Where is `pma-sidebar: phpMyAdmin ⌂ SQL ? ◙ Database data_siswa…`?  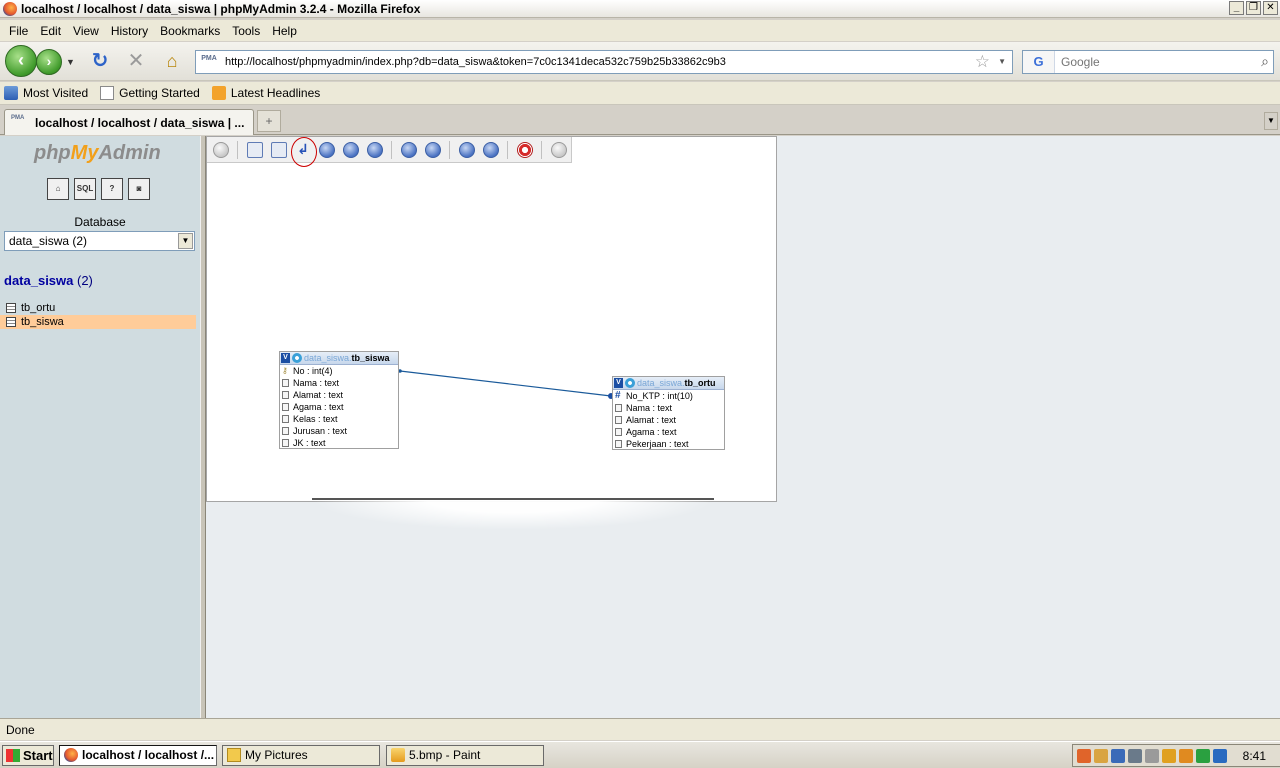
pma-sidebar: phpMyAdmin ⌂ SQL ? ◙ Database data_siswa… is located at coordinates (100, 427).